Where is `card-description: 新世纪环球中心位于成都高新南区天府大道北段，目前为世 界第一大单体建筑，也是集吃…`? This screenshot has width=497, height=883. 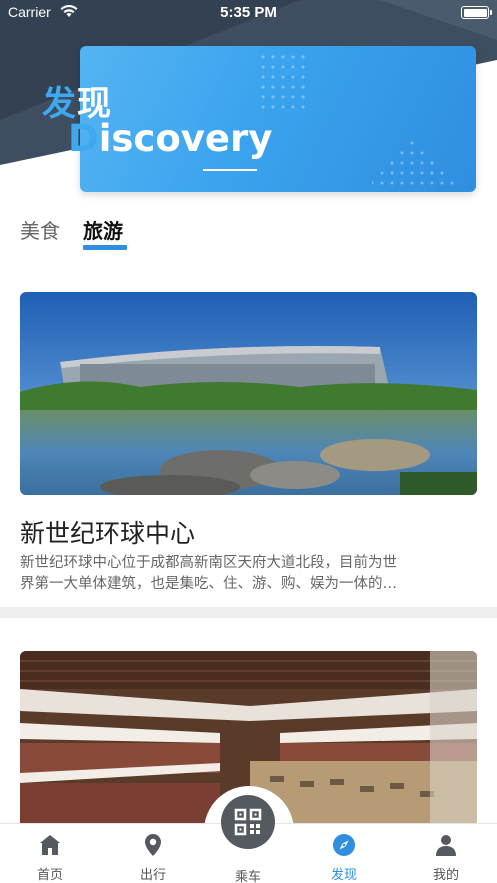 card-description: 新世纪环球中心位于成都高新南区天府大道北段，目前为世 界第一大单体建筑，也是集吃… is located at coordinates (247, 574).